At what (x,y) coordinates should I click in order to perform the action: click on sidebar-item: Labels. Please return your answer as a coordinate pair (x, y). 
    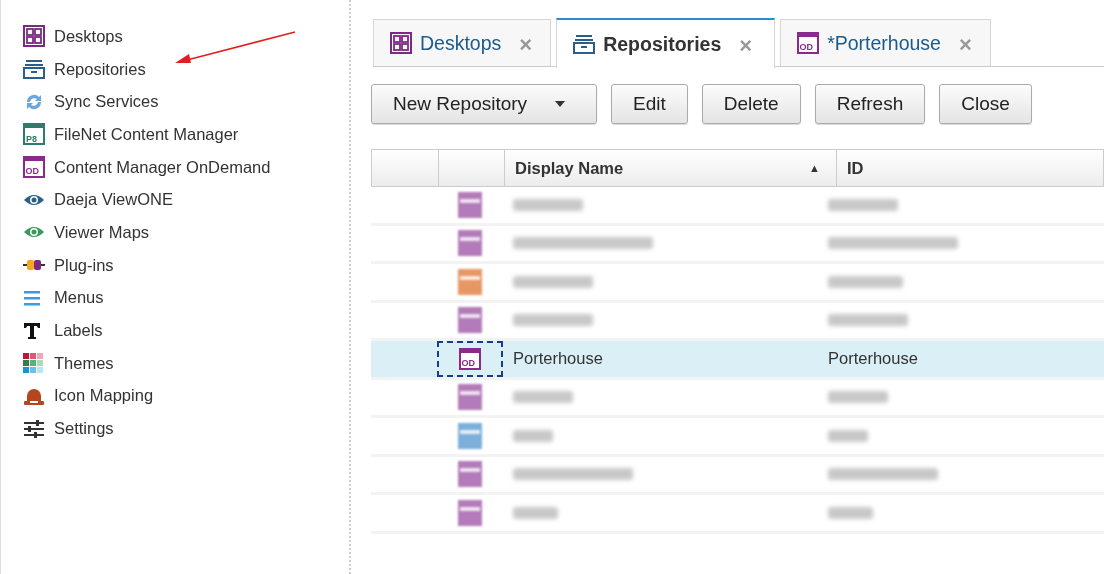
    Looking at the image, I should click on (186, 330).